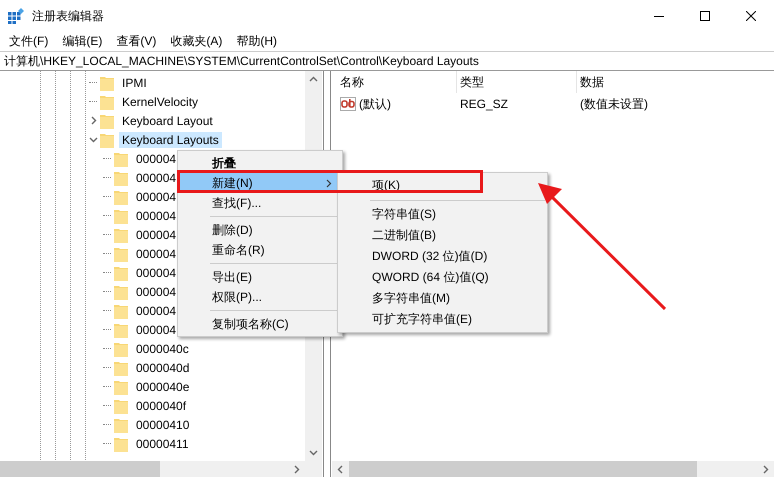  I want to click on registry-icon, so click(16, 16).